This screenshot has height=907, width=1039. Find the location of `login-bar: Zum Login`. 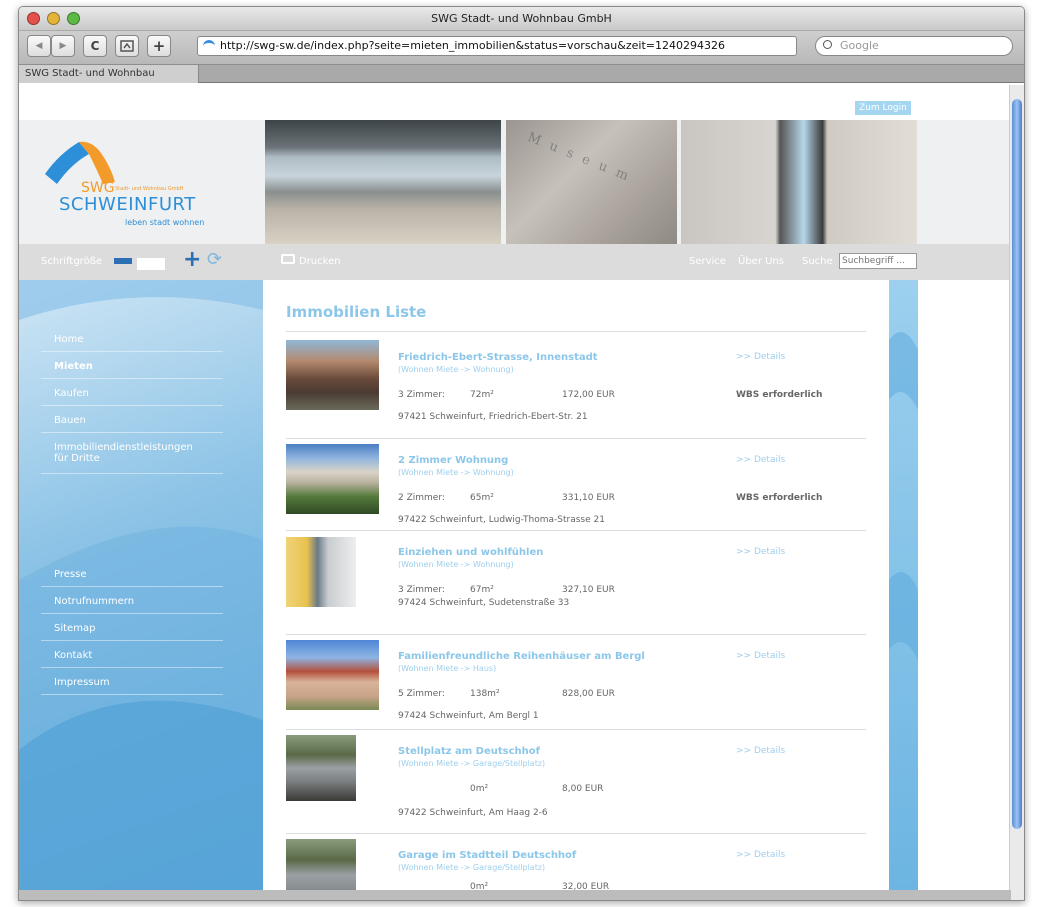

login-bar: Zum Login is located at coordinates (515, 102).